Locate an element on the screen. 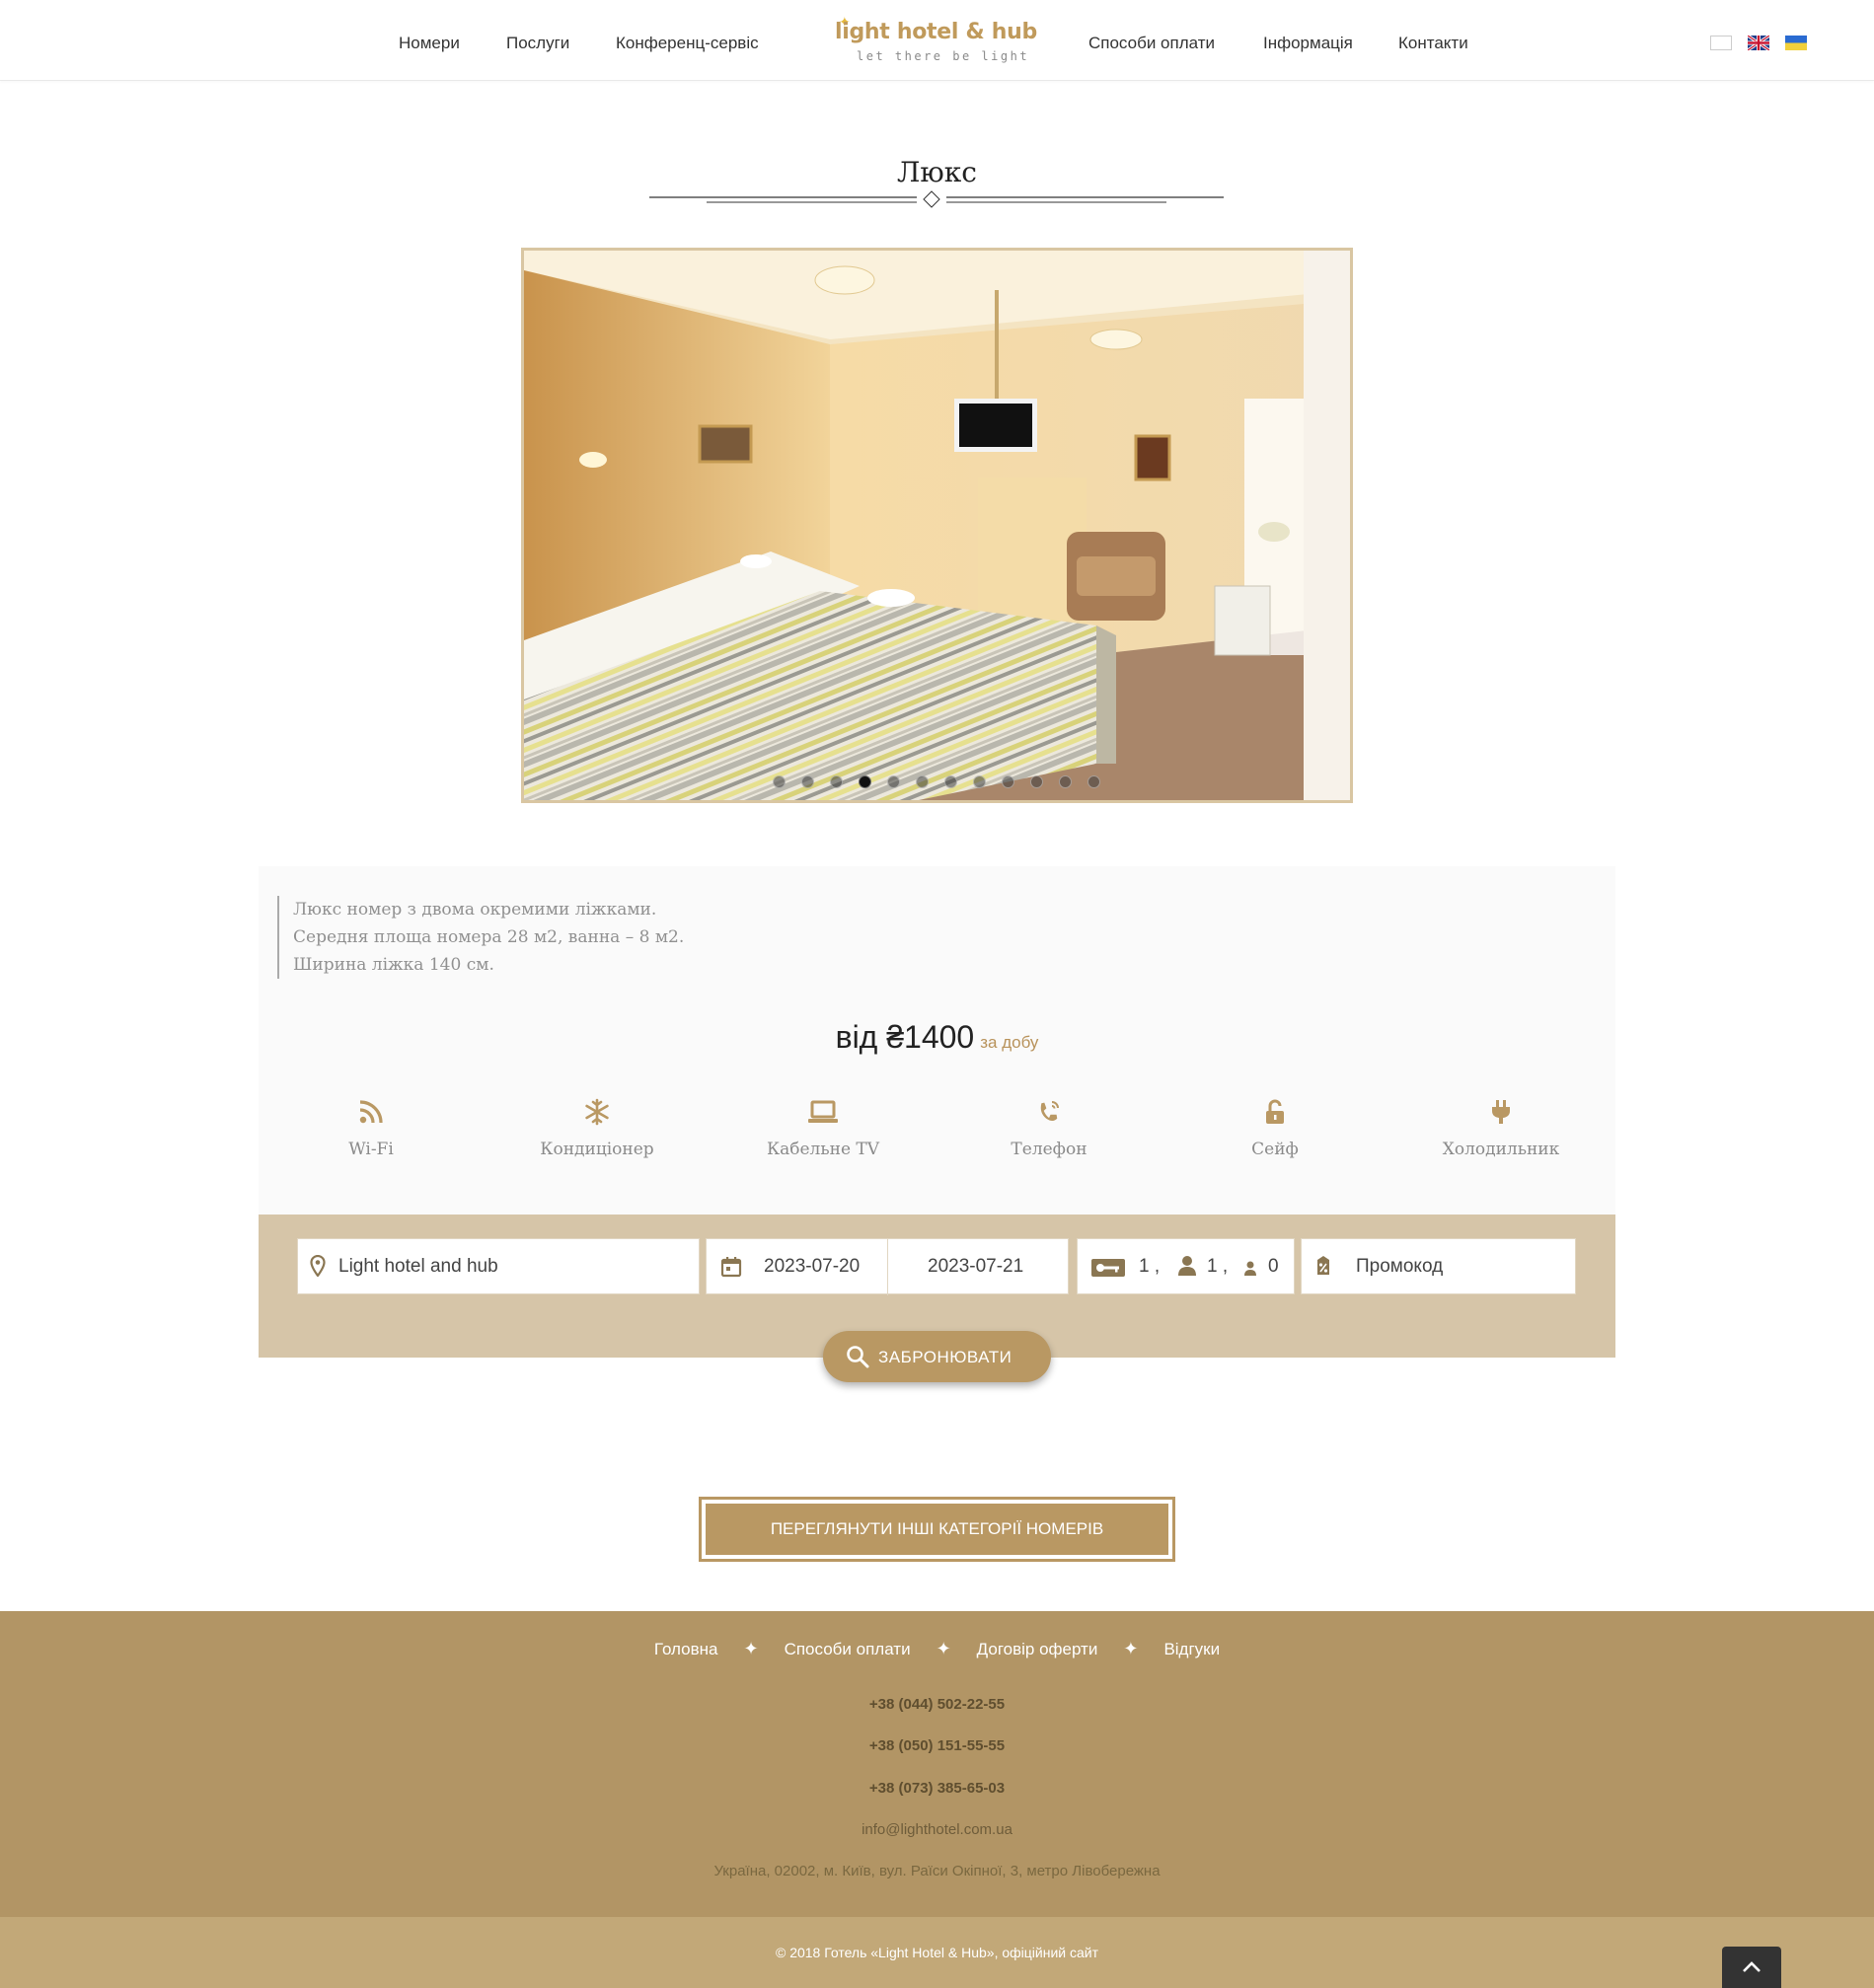  room-price: від ₴1400 за добу is located at coordinates (937, 1037).